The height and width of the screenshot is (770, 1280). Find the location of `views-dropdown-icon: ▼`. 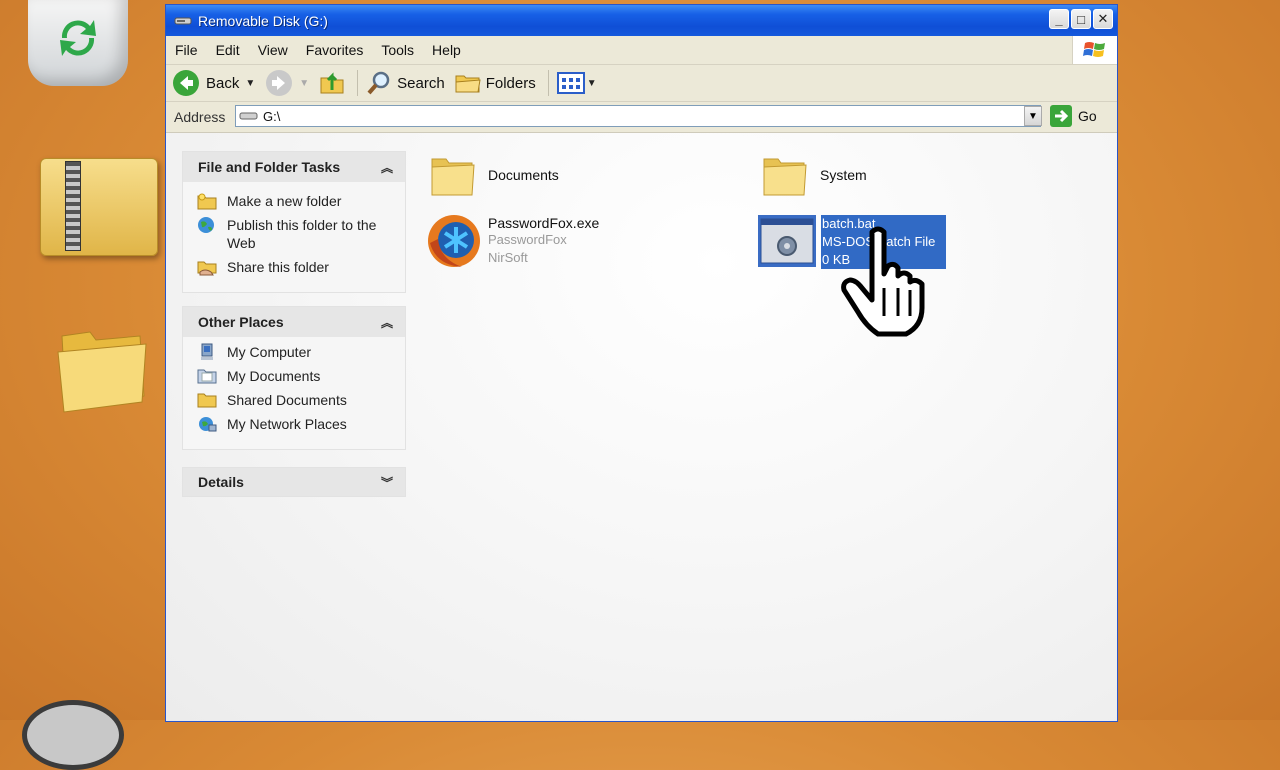

views-dropdown-icon: ▼ is located at coordinates (592, 83).